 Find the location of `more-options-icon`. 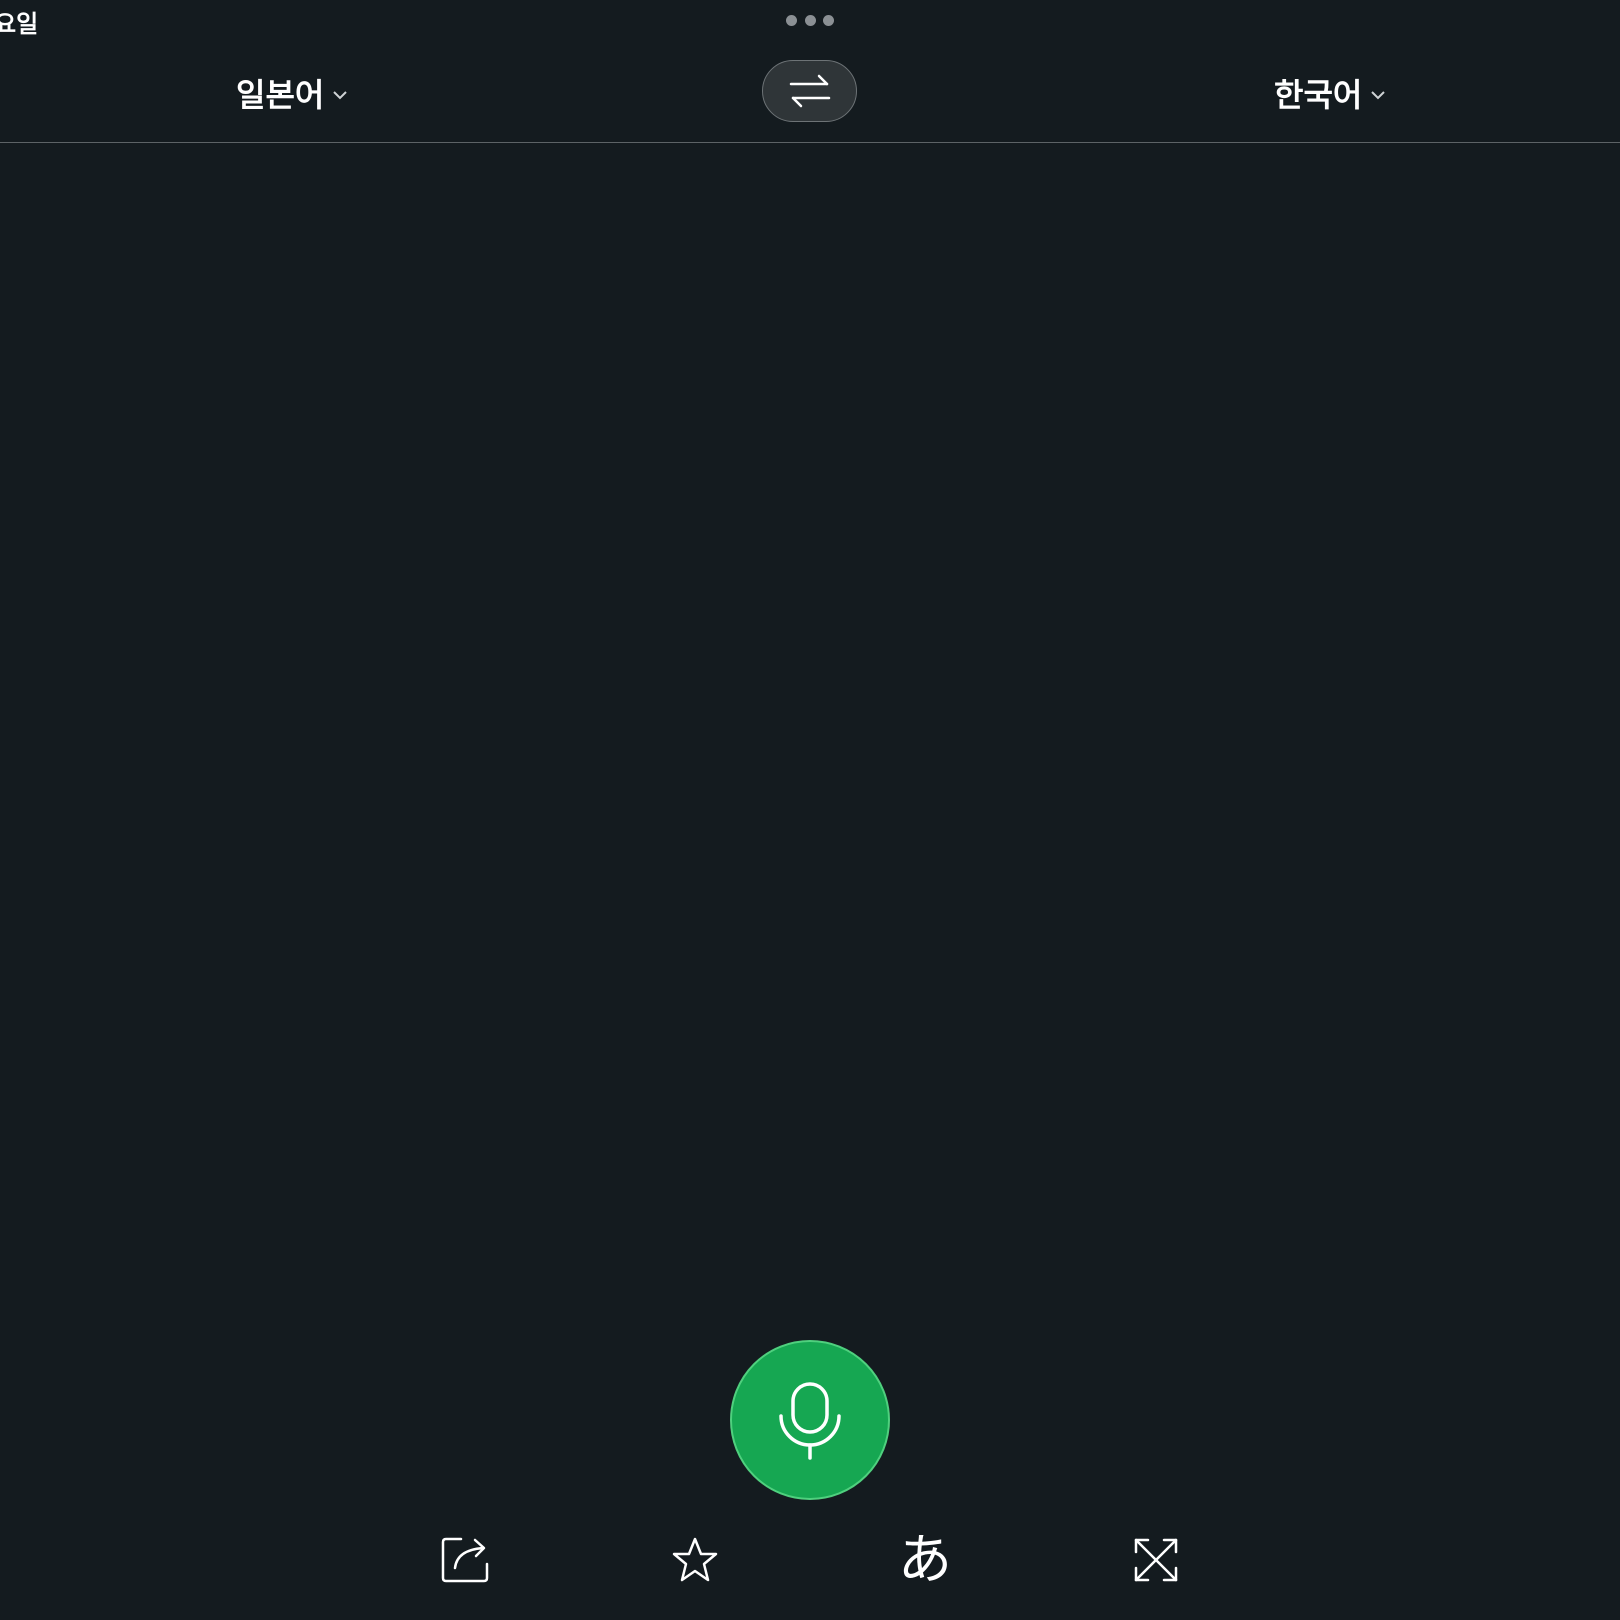

more-options-icon is located at coordinates (810, 20).